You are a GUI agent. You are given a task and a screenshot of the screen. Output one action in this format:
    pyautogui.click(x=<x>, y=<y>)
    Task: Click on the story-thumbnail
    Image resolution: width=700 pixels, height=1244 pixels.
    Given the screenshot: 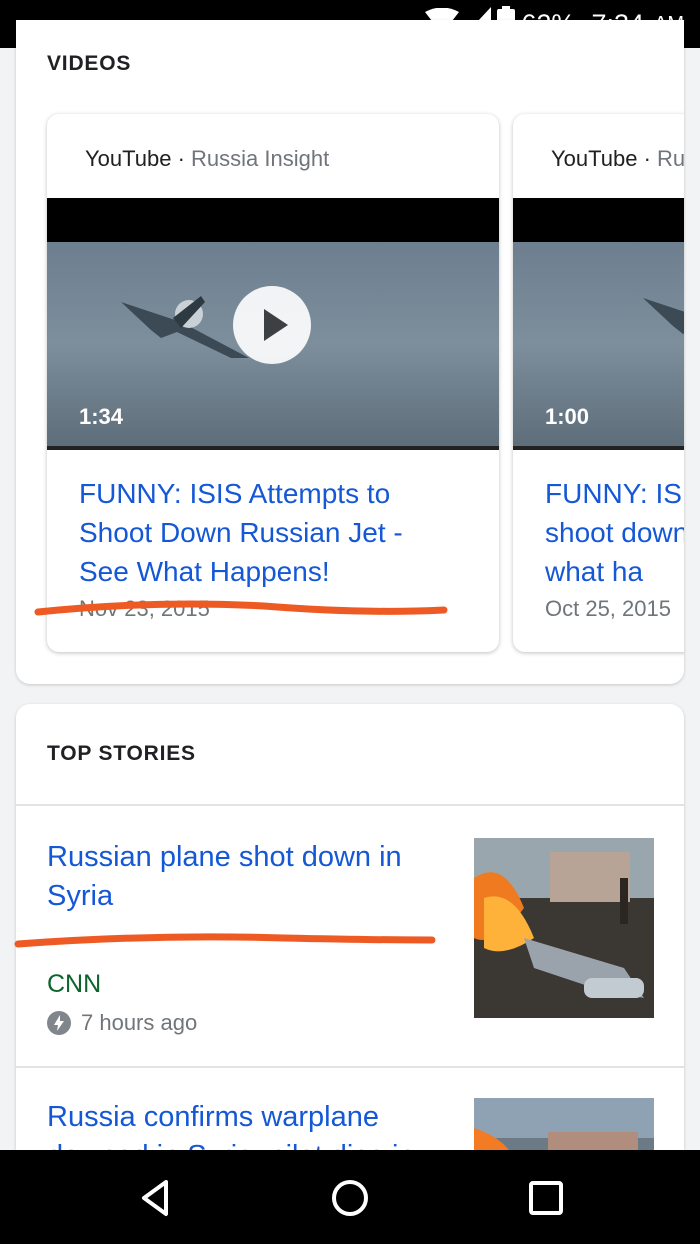 What is the action you would take?
    pyautogui.click(x=564, y=928)
    